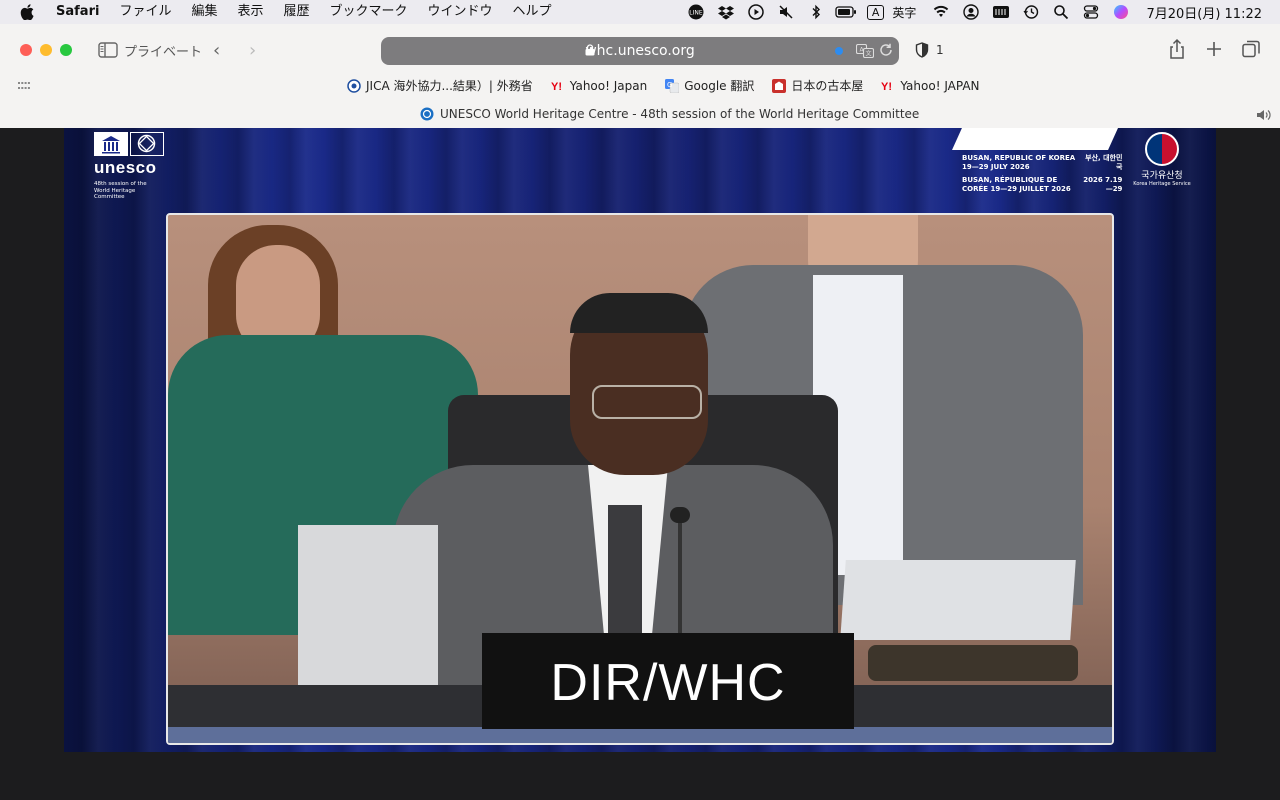 The height and width of the screenshot is (800, 1280). I want to click on video-speaker-hair, so click(639, 313).